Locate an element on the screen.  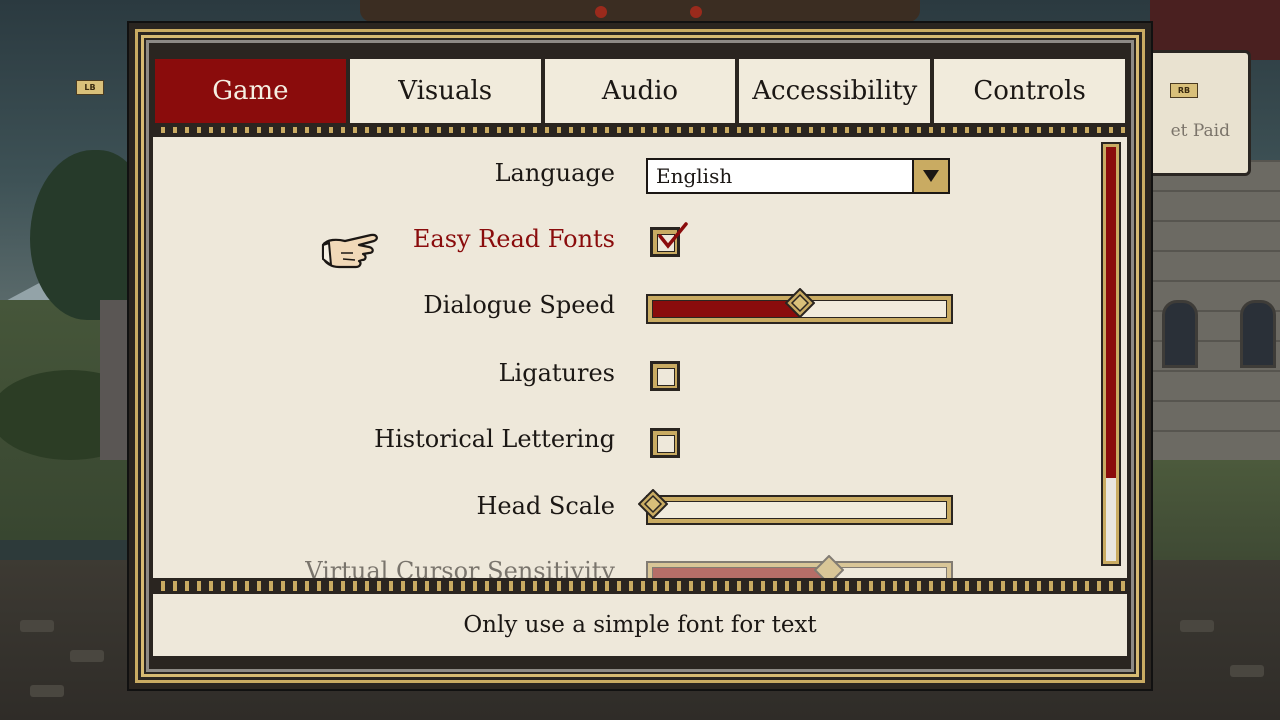
head-scale-slider is located at coordinates (795, 507).